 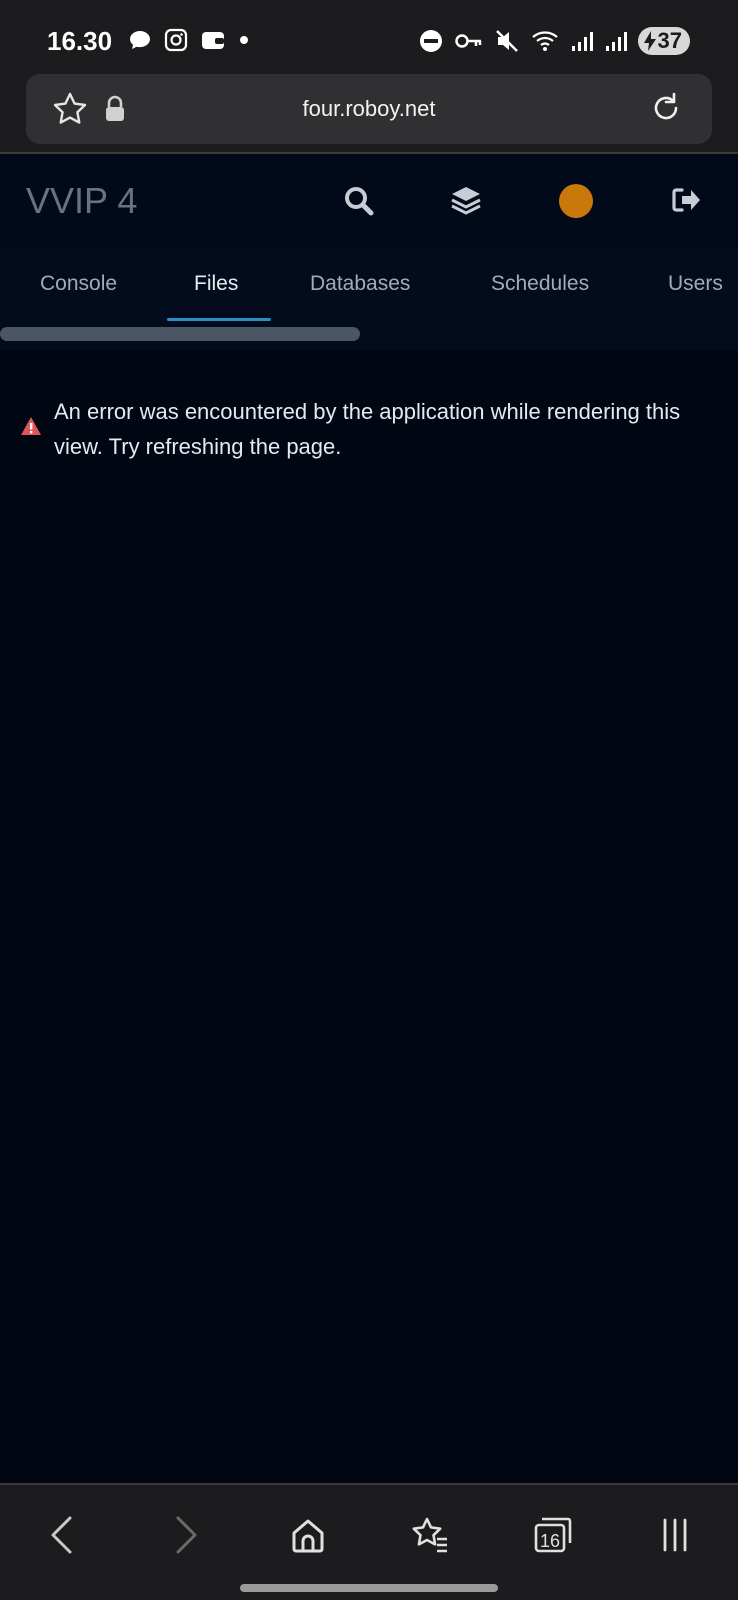 What do you see at coordinates (31, 426) in the screenshot?
I see `warning-triangle-icon` at bounding box center [31, 426].